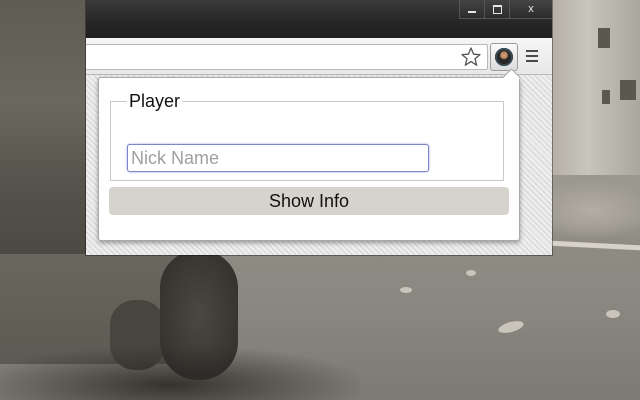 This screenshot has width=640, height=400. I want to click on wallpaper-shadow, so click(180, 372).